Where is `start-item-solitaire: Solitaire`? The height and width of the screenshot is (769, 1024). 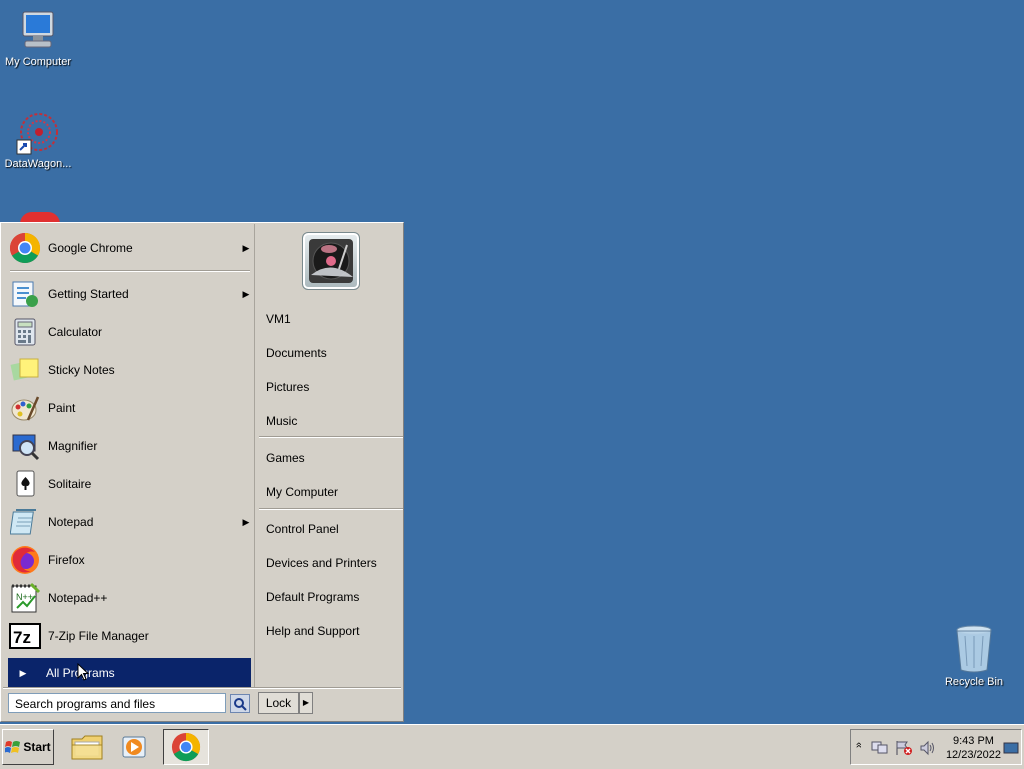 start-item-solitaire: Solitaire is located at coordinates (130, 484).